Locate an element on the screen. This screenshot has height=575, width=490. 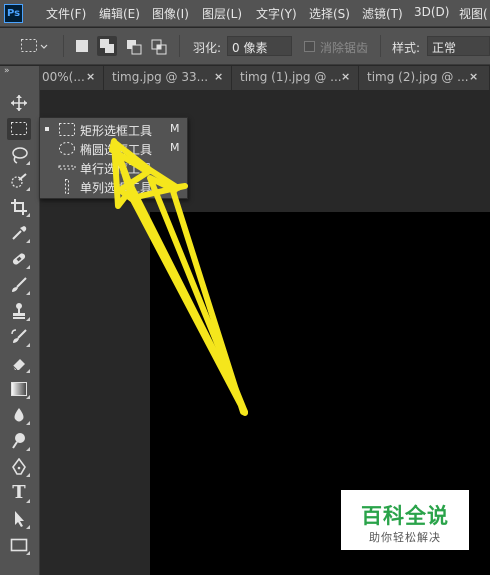
flyout-item-single-row-marquee: 单行选框工具 is located at coordinates (113, 167).